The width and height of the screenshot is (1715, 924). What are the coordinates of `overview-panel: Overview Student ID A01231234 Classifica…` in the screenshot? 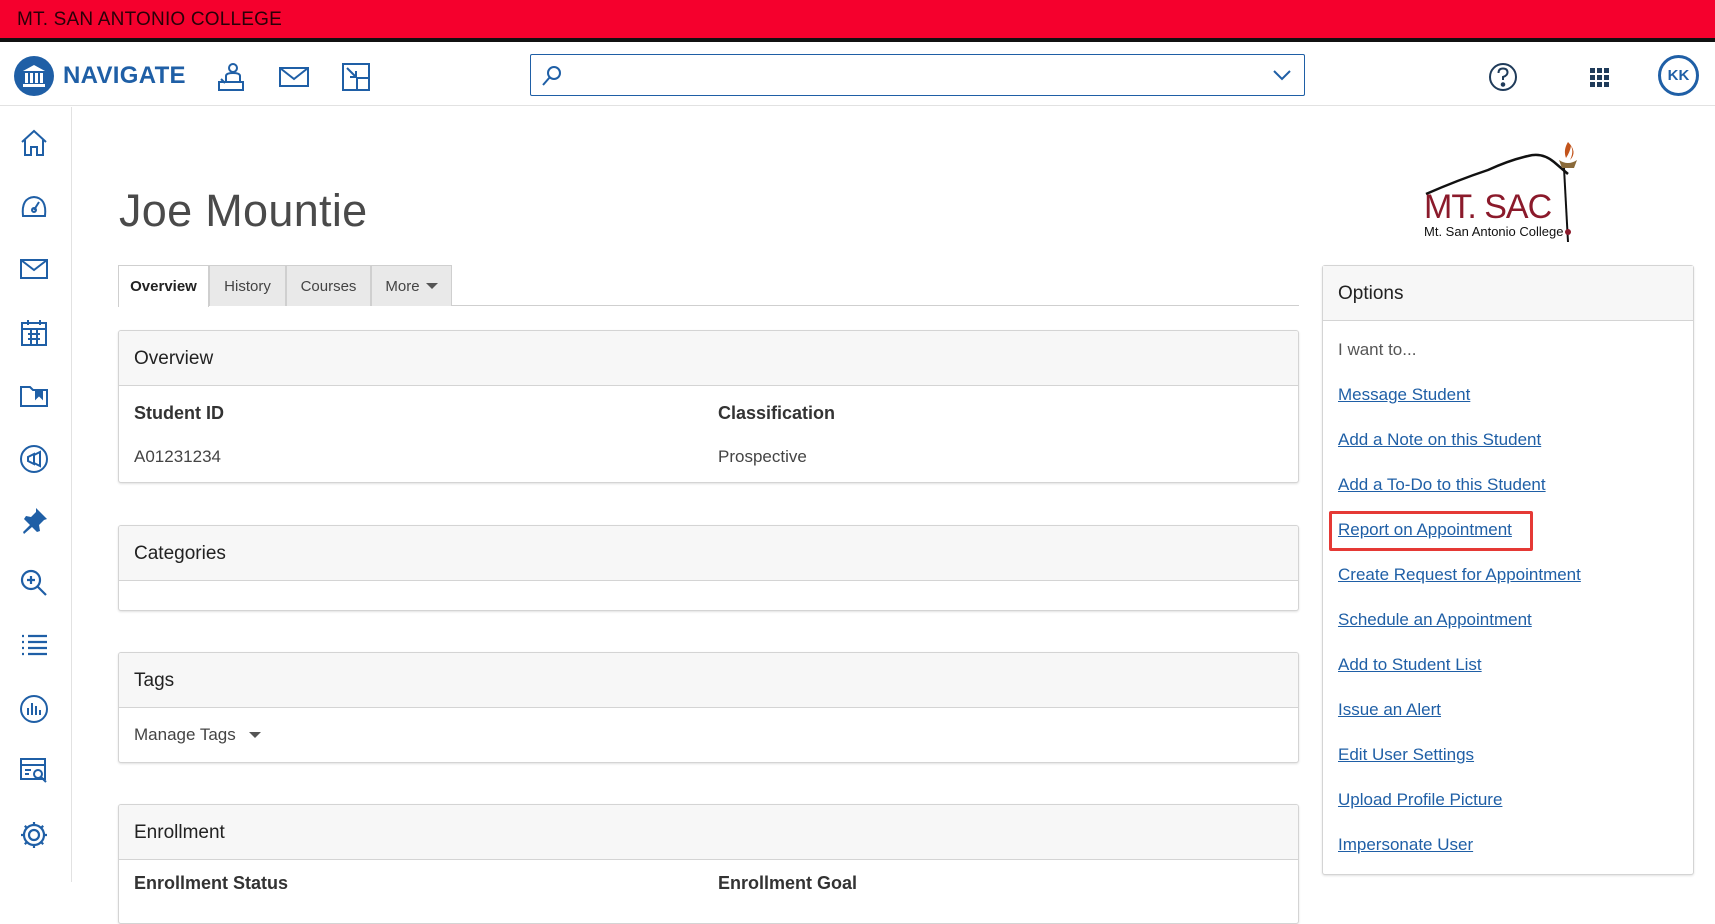 It's located at (708, 406).